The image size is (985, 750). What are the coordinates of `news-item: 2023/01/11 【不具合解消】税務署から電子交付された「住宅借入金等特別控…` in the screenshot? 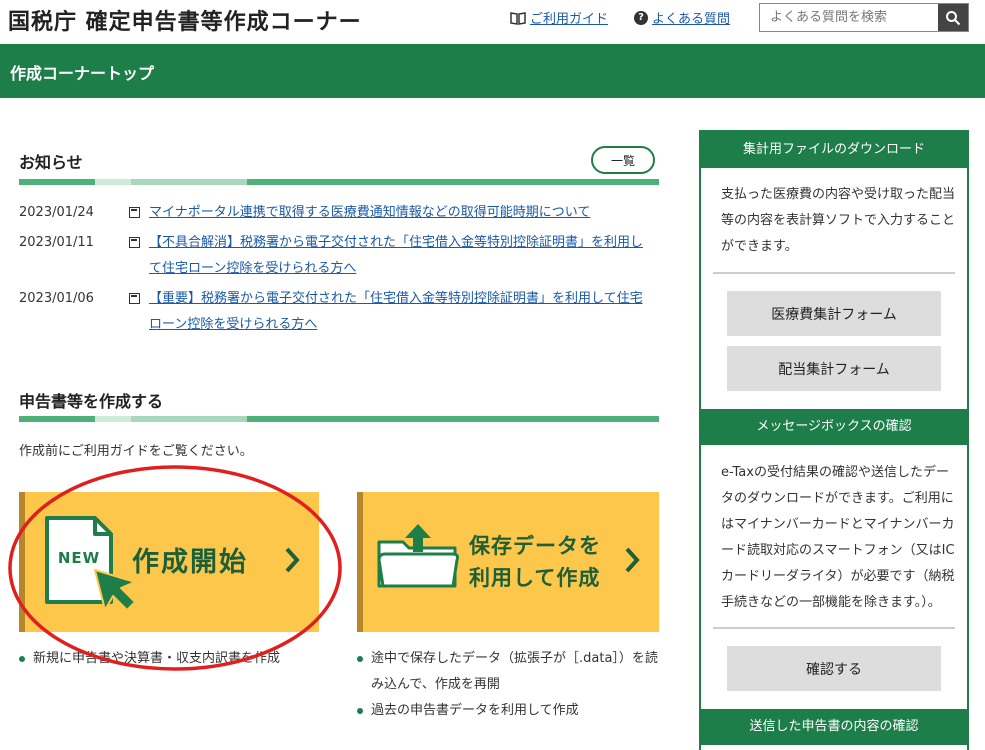 It's located at (339, 256).